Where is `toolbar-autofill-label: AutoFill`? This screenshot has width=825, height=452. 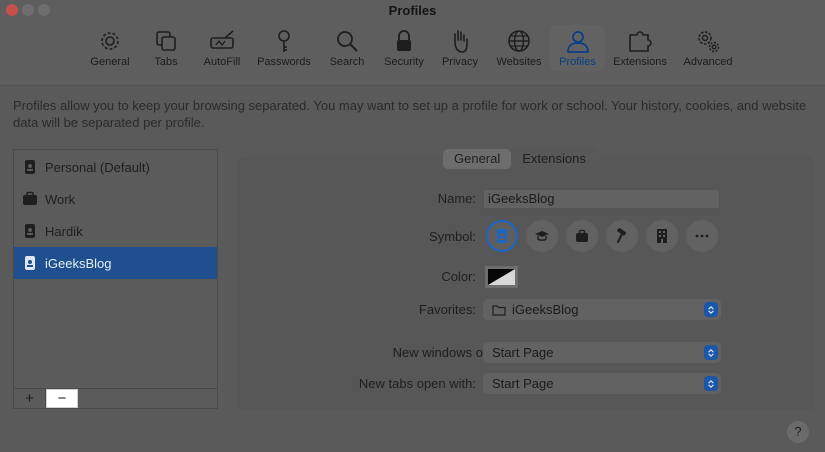 toolbar-autofill-label: AutoFill is located at coordinates (222, 62).